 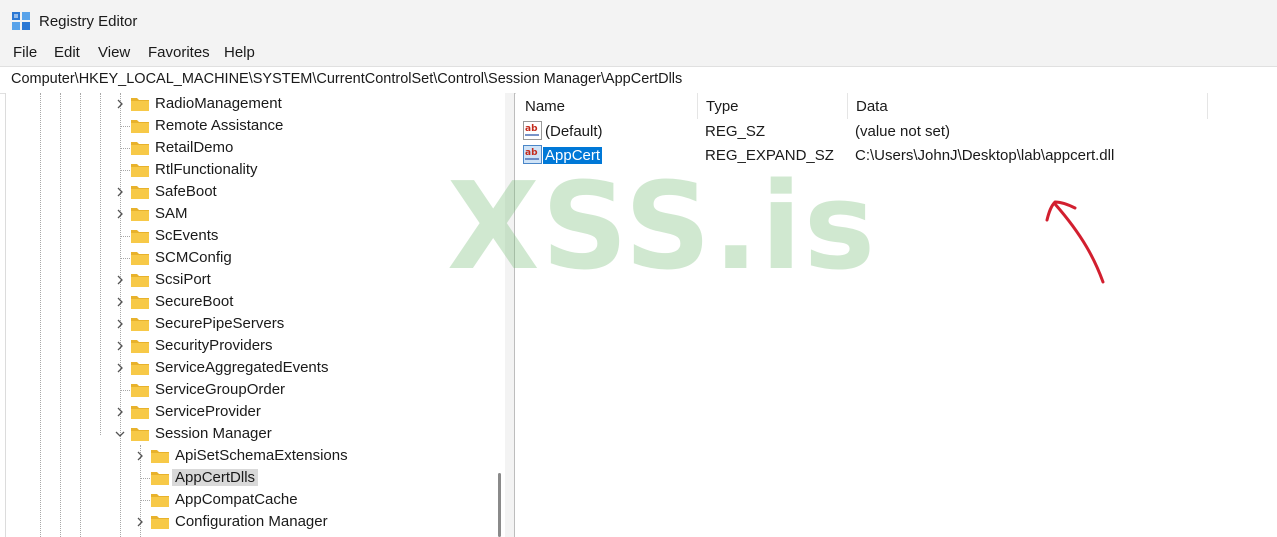 I want to click on column-header-type-label: Type, so click(x=722, y=106).